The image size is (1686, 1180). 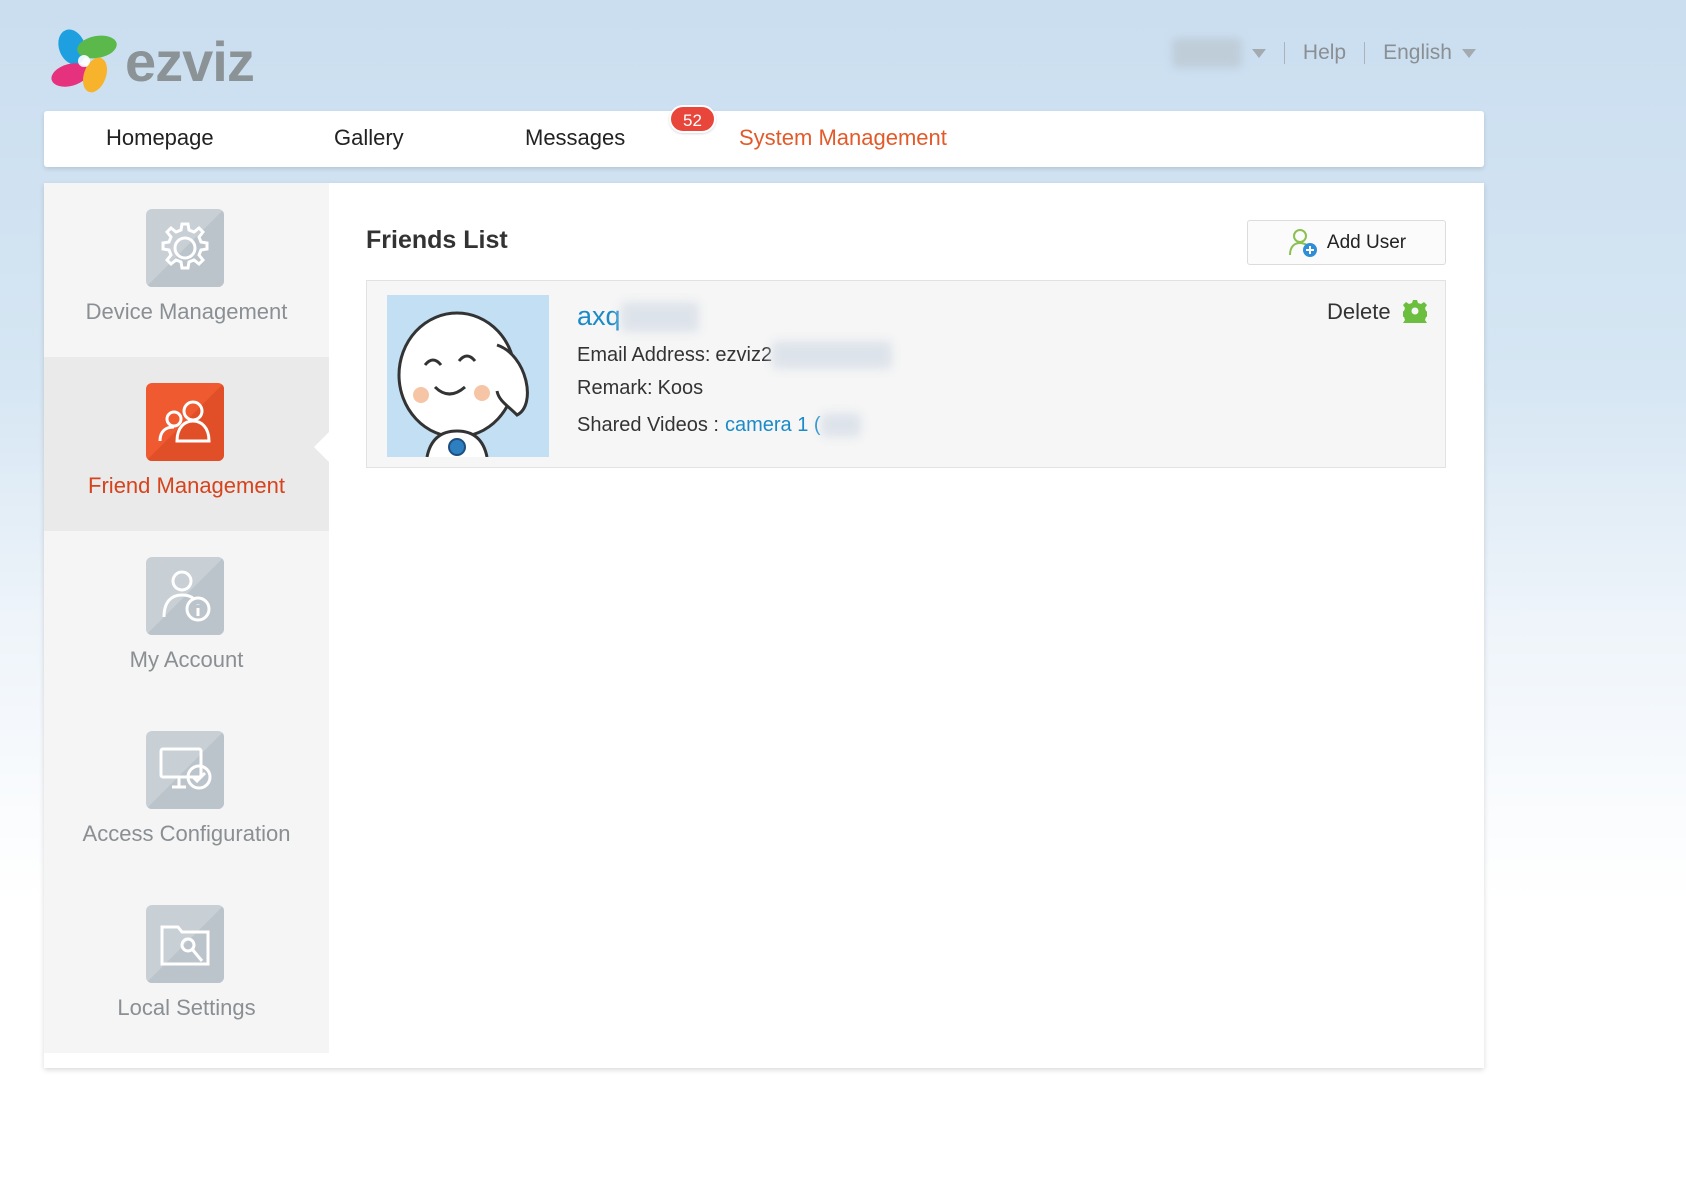 What do you see at coordinates (1417, 53) in the screenshot?
I see `language-select: English` at bounding box center [1417, 53].